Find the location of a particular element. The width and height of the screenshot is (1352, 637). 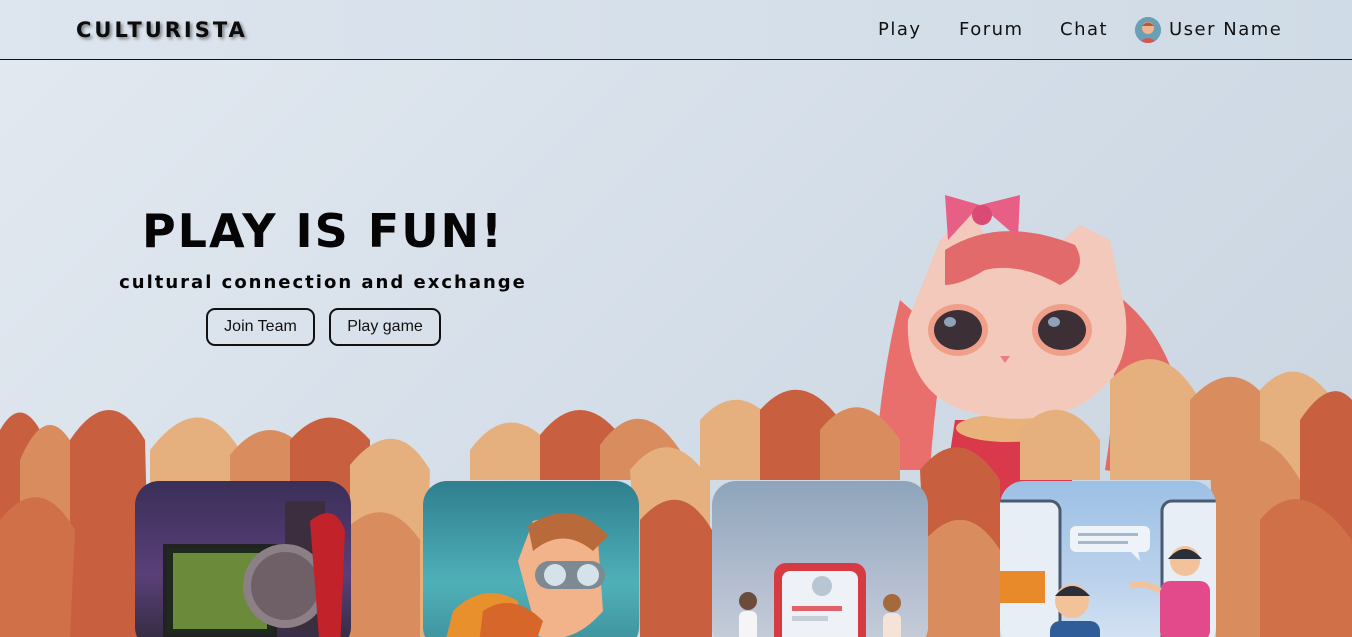

game-card-team-app is located at coordinates (820, 559).